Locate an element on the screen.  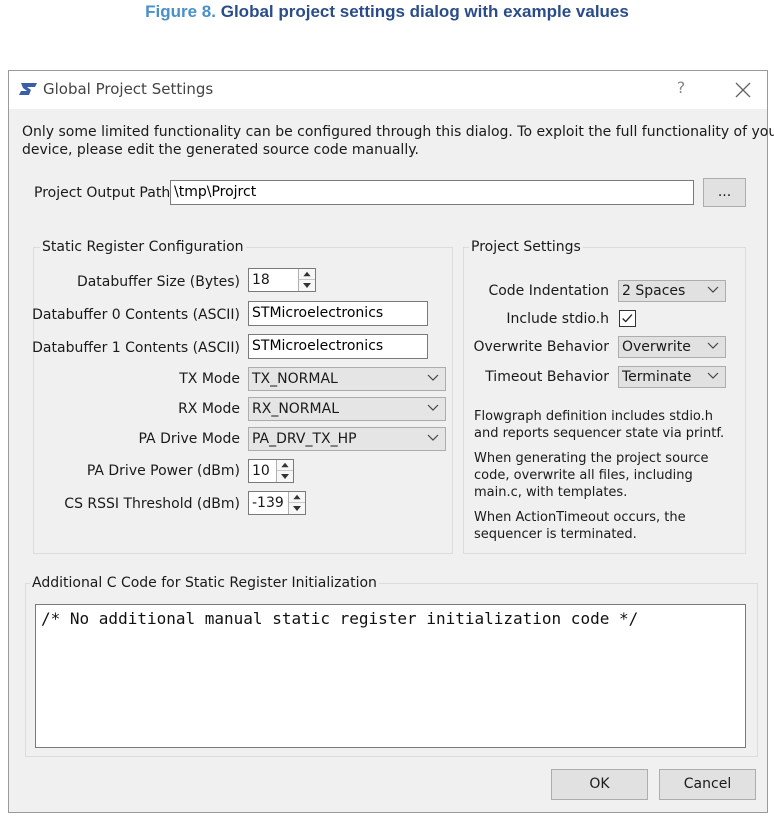
ok-button: OK is located at coordinates (599, 784).